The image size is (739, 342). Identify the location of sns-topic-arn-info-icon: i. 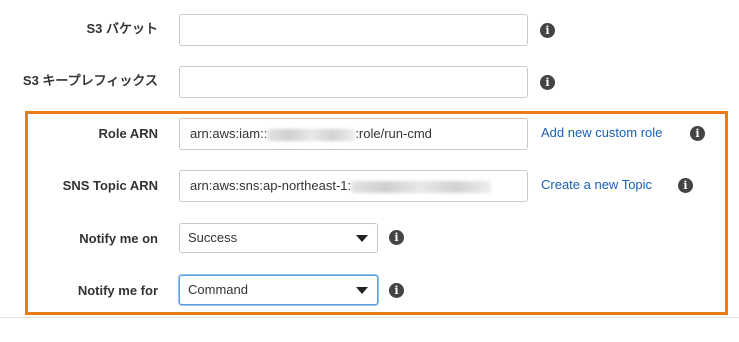
(685, 185).